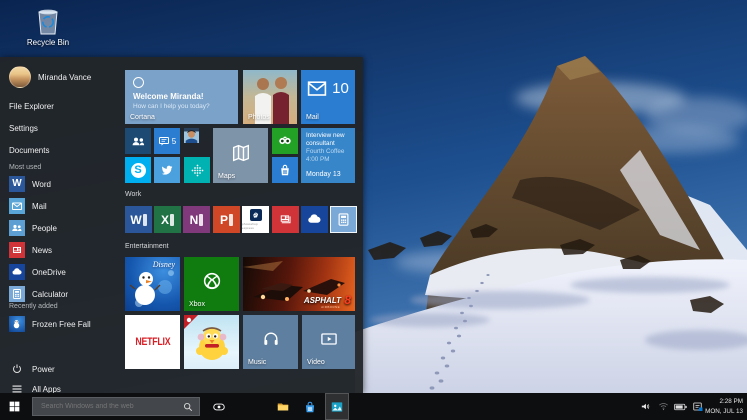 The width and height of the screenshot is (747, 420). What do you see at coordinates (37, 272) in the screenshot?
I see `sidebar-item-onedrive: OneDrive` at bounding box center [37, 272].